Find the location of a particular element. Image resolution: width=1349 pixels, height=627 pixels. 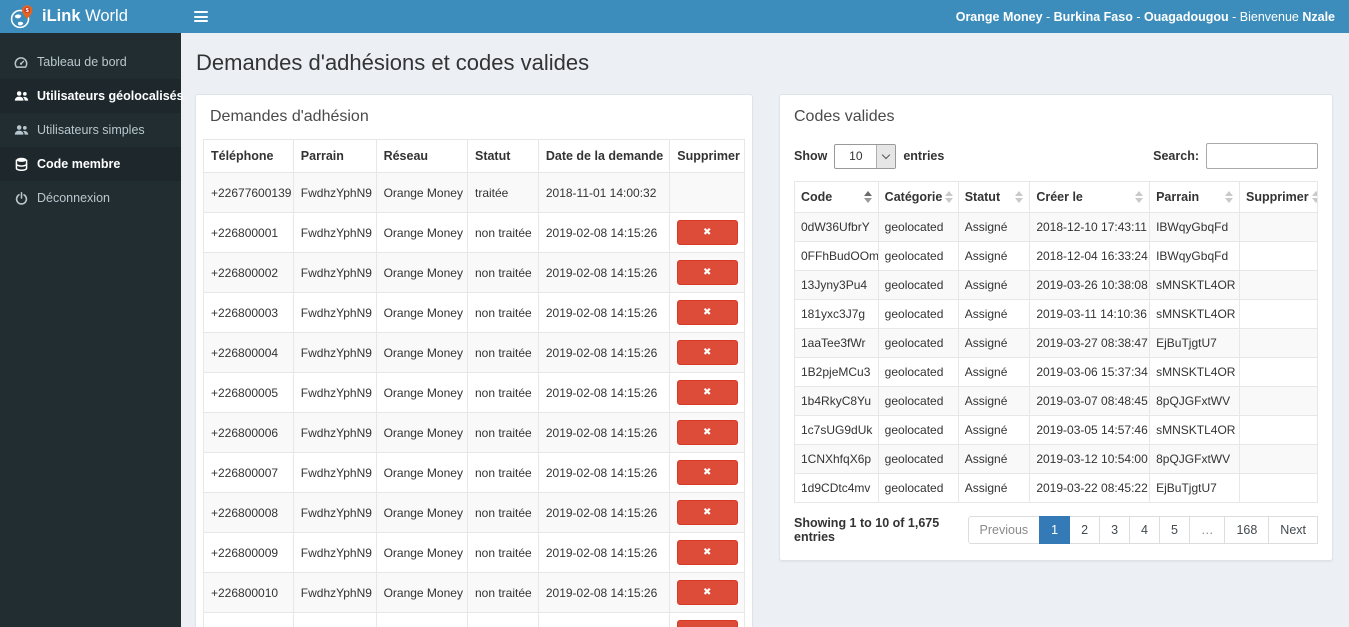

codes-column-header: Parrain is located at coordinates (1195, 197).